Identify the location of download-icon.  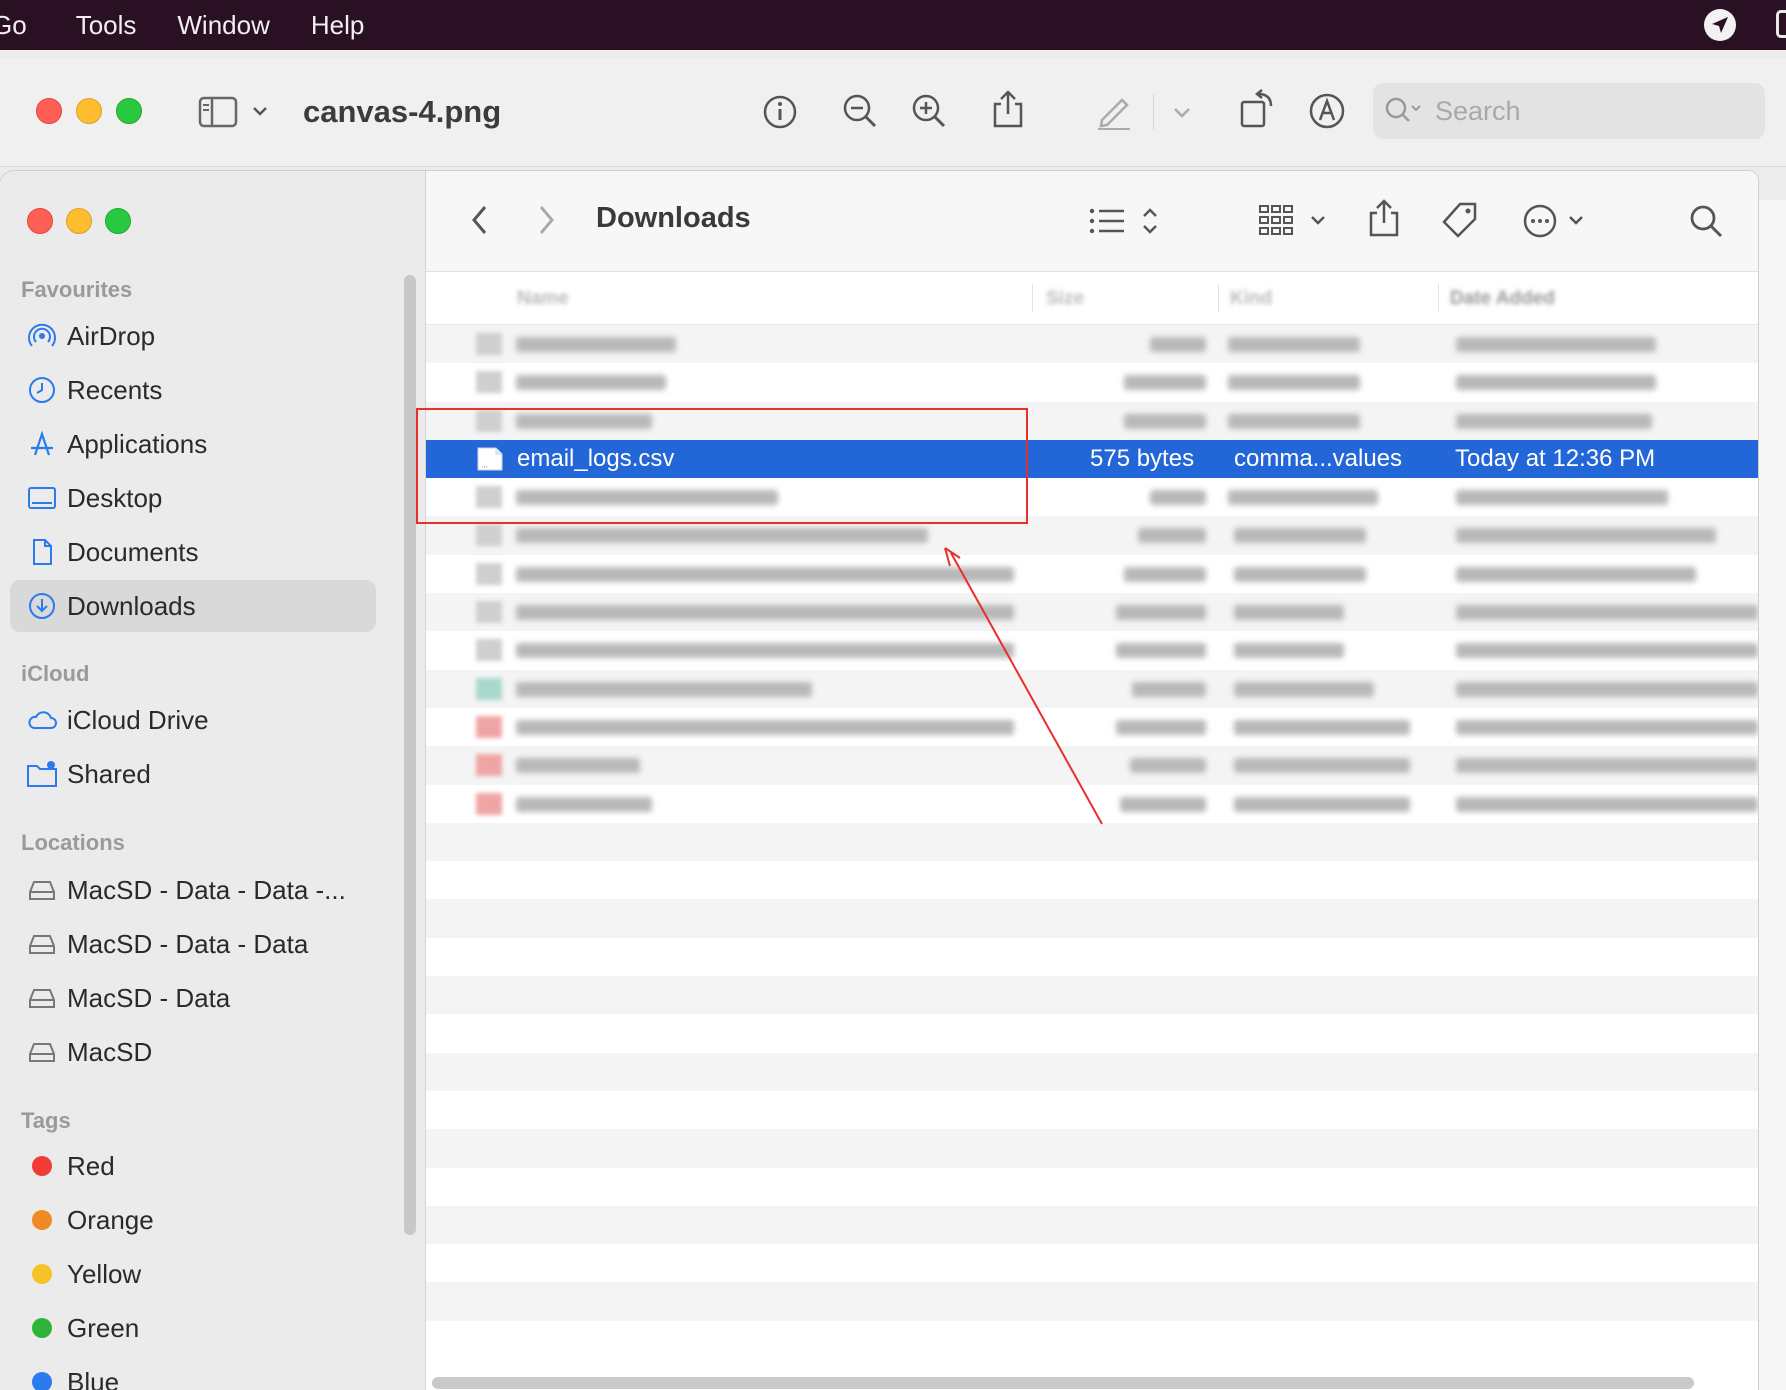
(42, 606).